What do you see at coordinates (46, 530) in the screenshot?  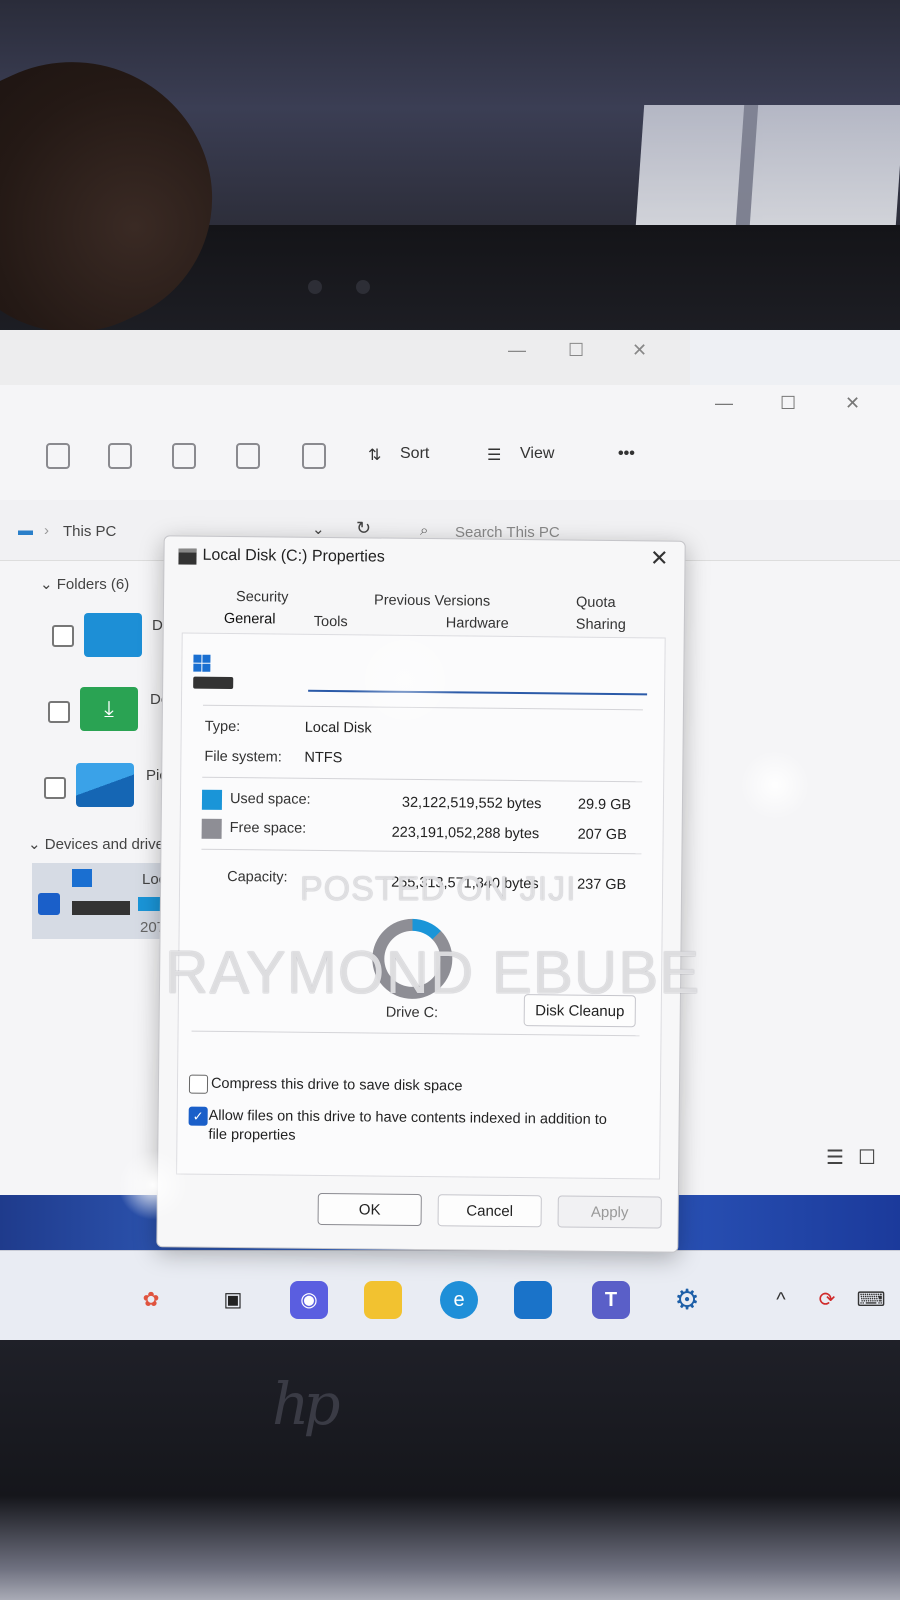 I see `chevron-right-icon: ›` at bounding box center [46, 530].